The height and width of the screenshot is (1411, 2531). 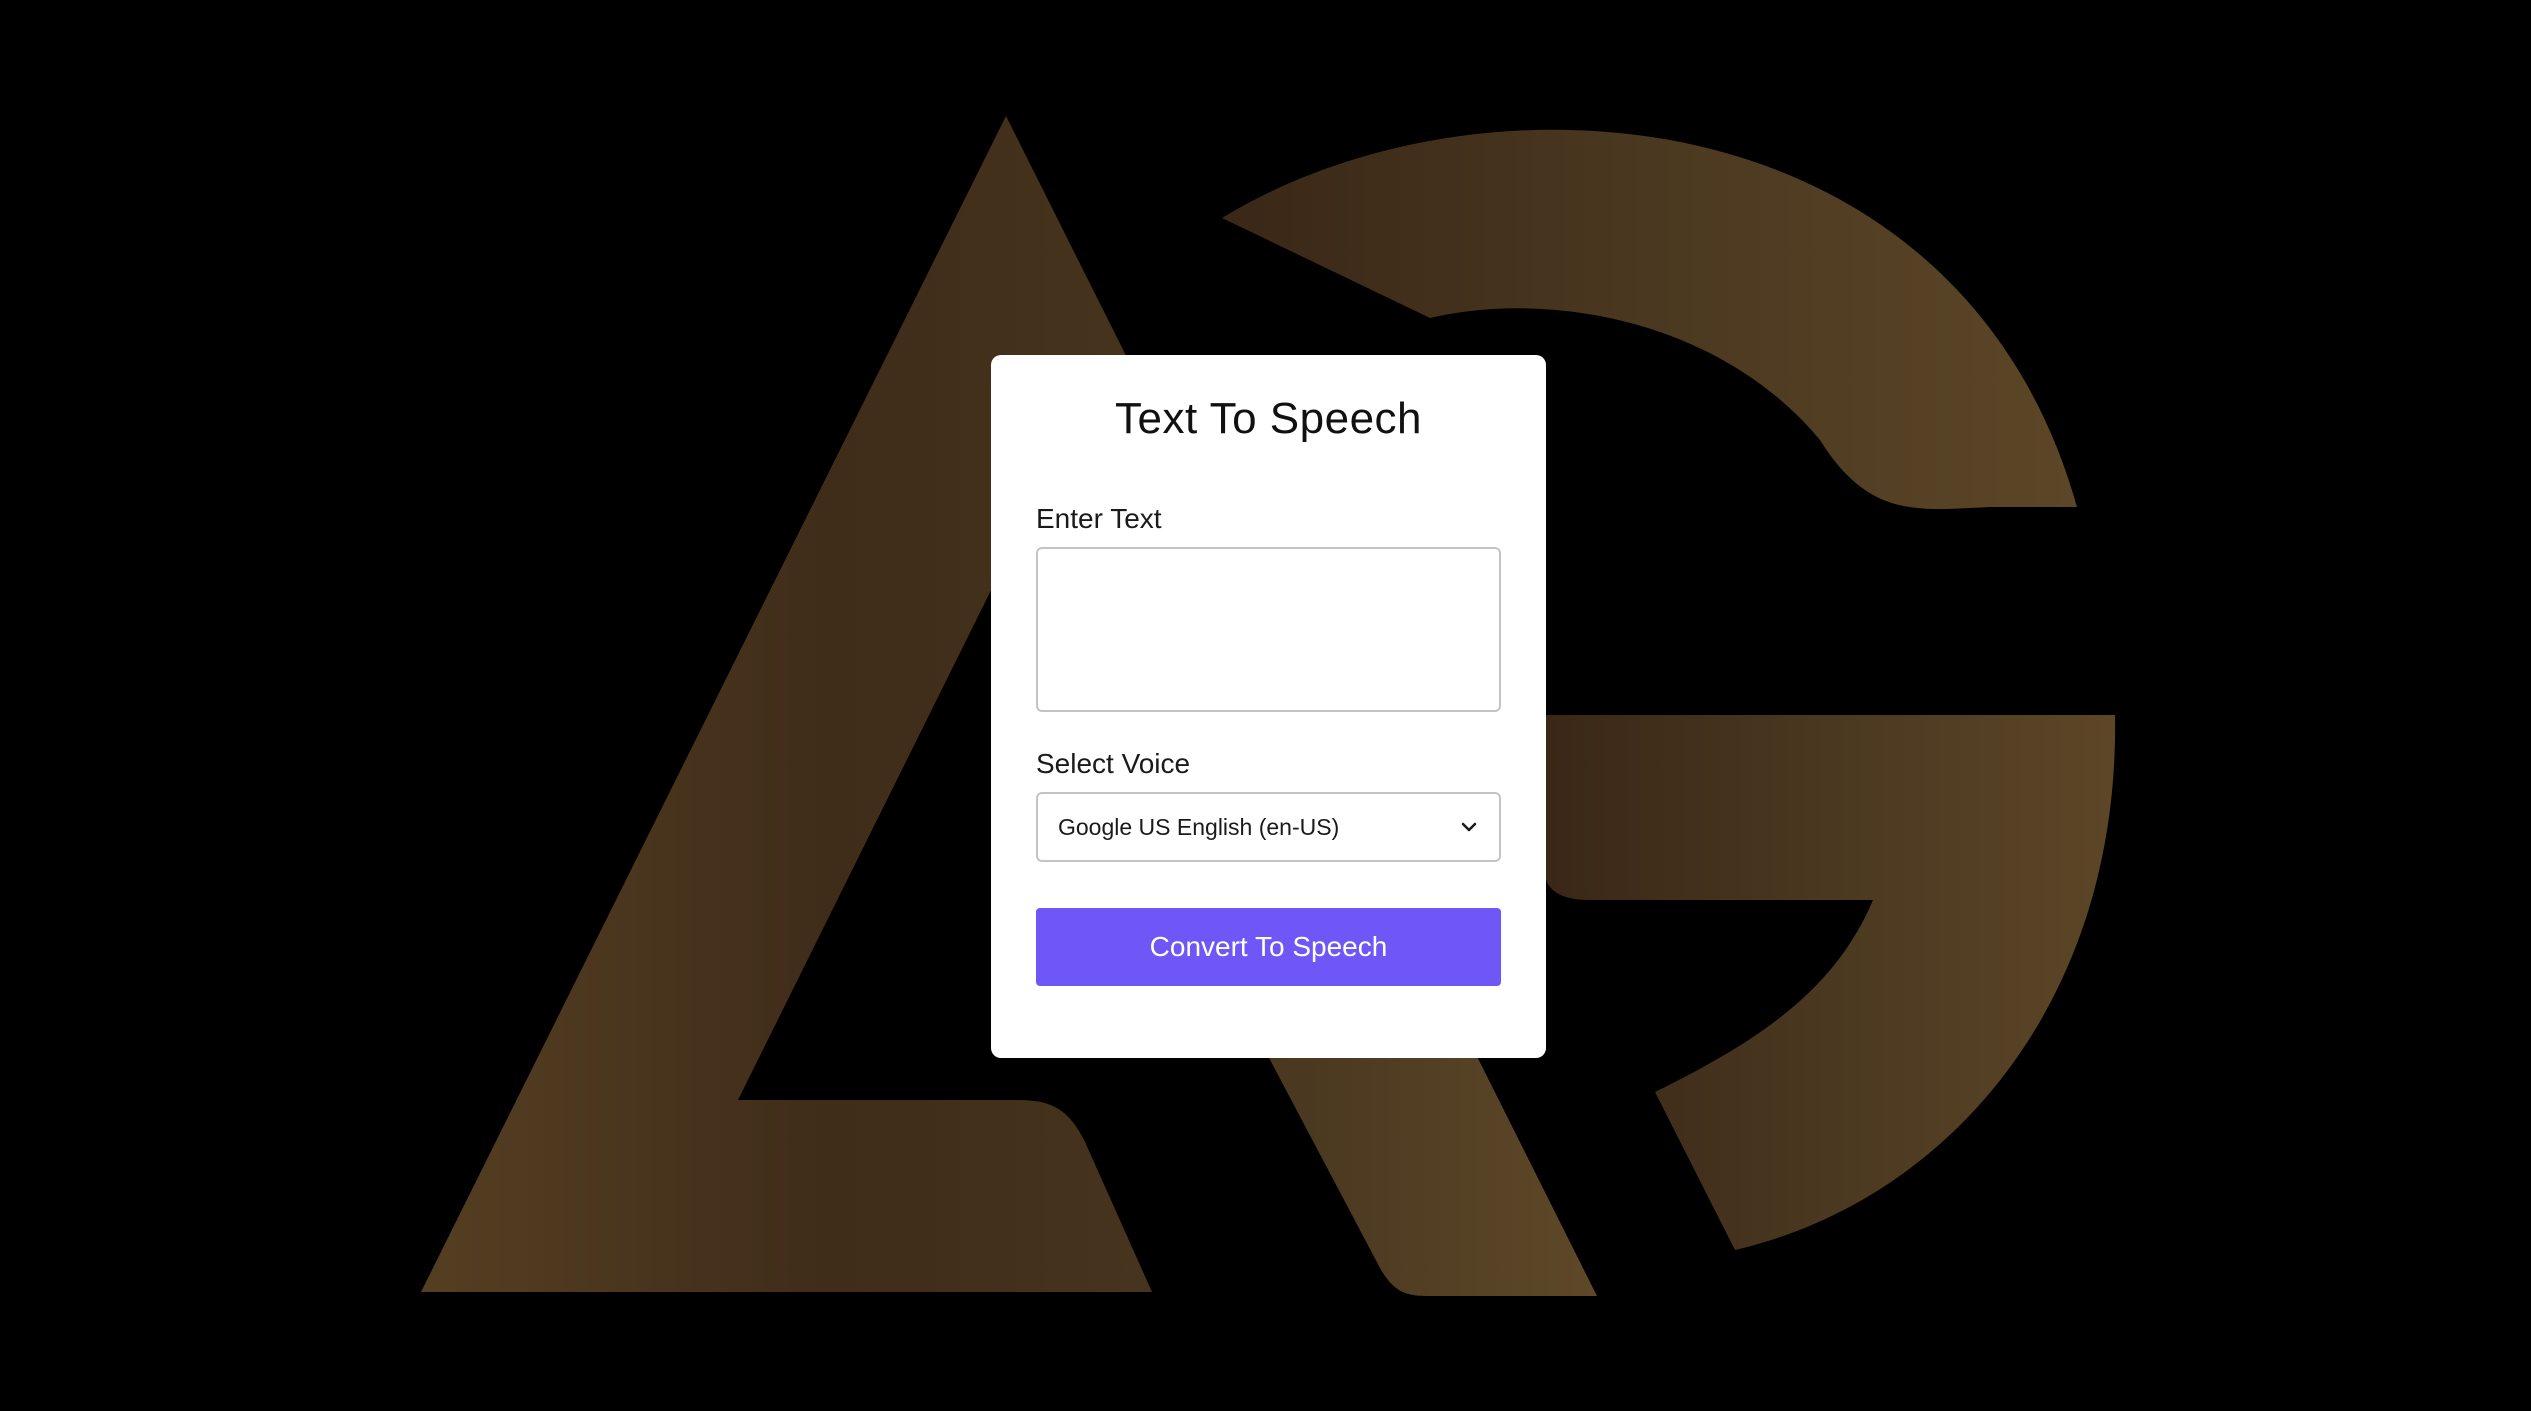 I want to click on logo-letter-g-lower, so click(x=1830, y=982).